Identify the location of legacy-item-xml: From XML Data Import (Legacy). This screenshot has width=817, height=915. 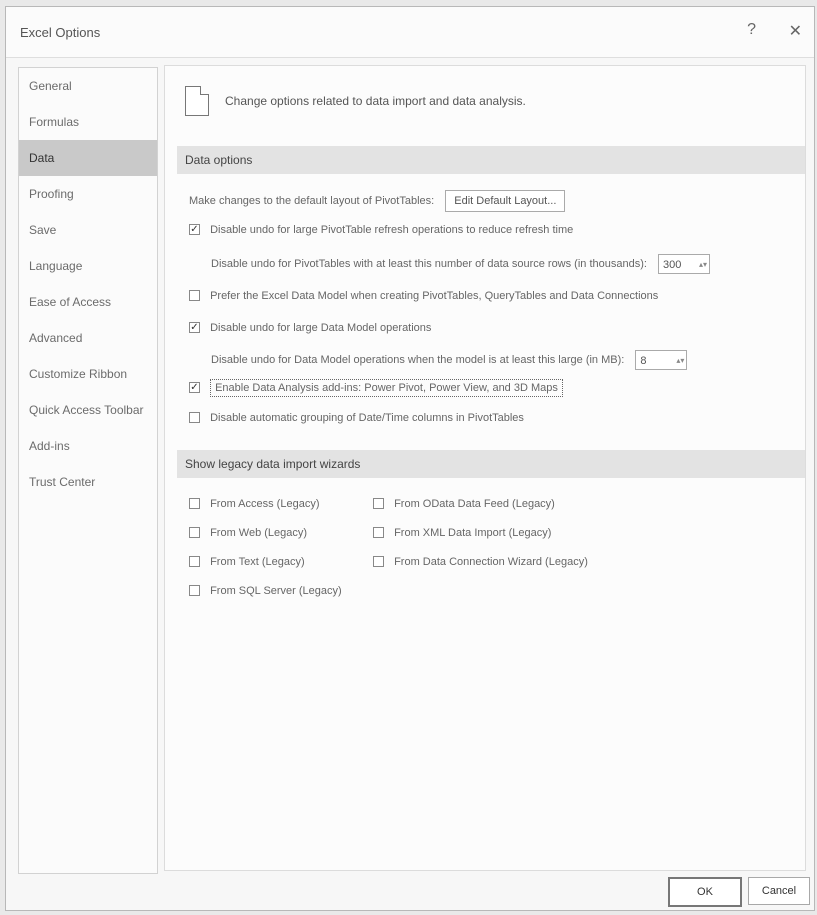
(462, 532).